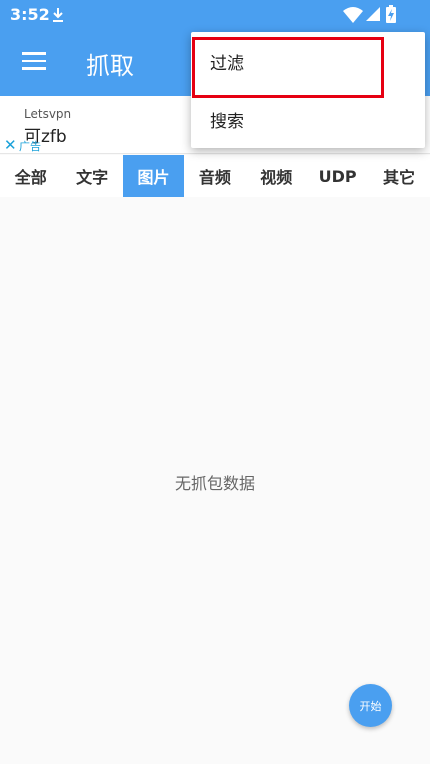  I want to click on tab-udp: UDP, so click(337, 176).